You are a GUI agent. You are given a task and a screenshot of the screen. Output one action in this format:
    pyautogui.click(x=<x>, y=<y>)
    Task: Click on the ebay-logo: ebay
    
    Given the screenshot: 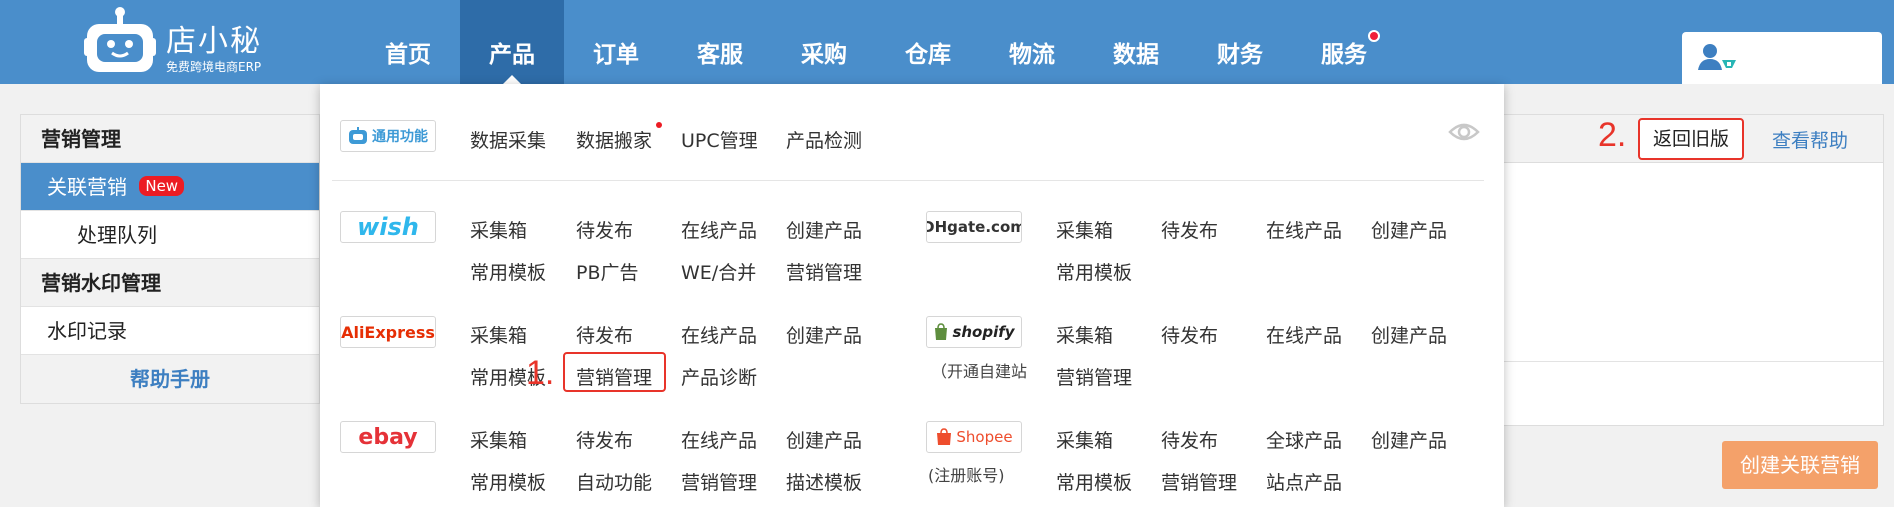 What is the action you would take?
    pyautogui.click(x=388, y=437)
    